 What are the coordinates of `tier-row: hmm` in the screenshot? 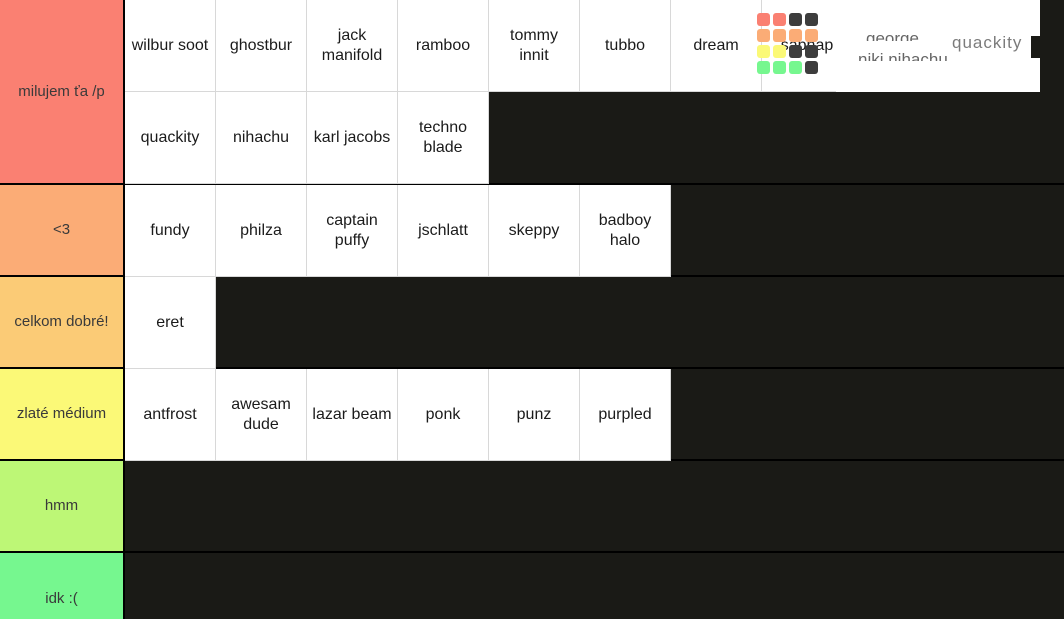 It's located at (532, 507).